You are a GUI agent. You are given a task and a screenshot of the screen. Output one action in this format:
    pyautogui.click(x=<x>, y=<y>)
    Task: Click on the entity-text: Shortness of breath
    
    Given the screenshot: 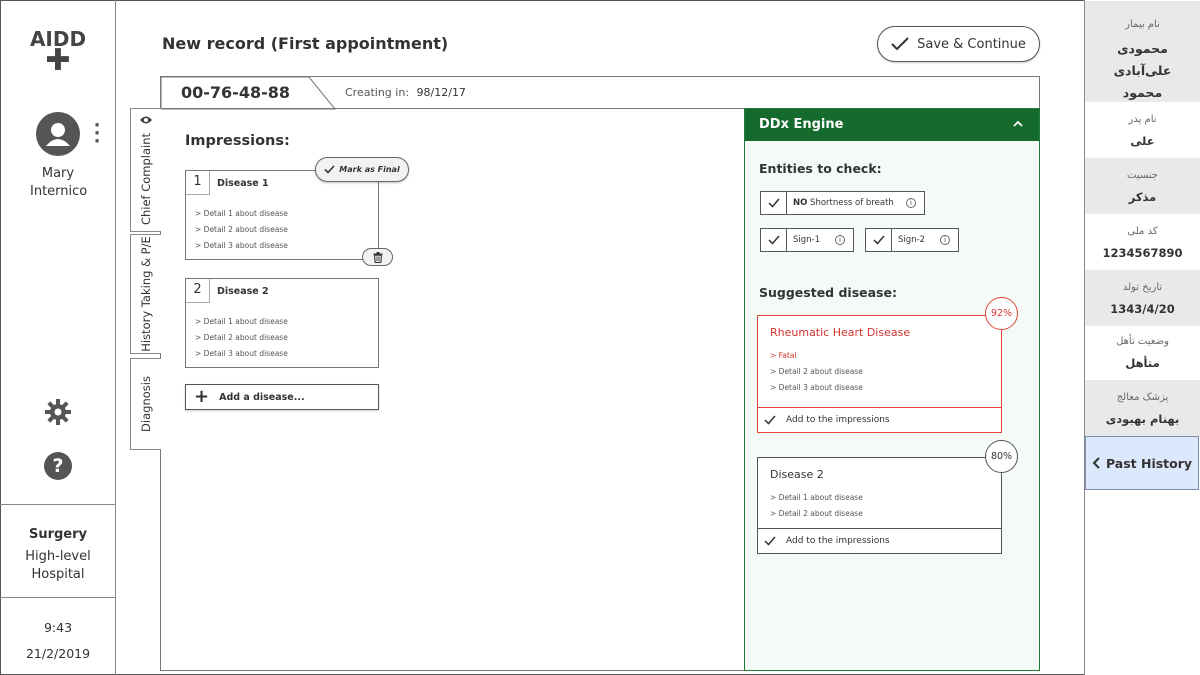 What is the action you would take?
    pyautogui.click(x=852, y=203)
    